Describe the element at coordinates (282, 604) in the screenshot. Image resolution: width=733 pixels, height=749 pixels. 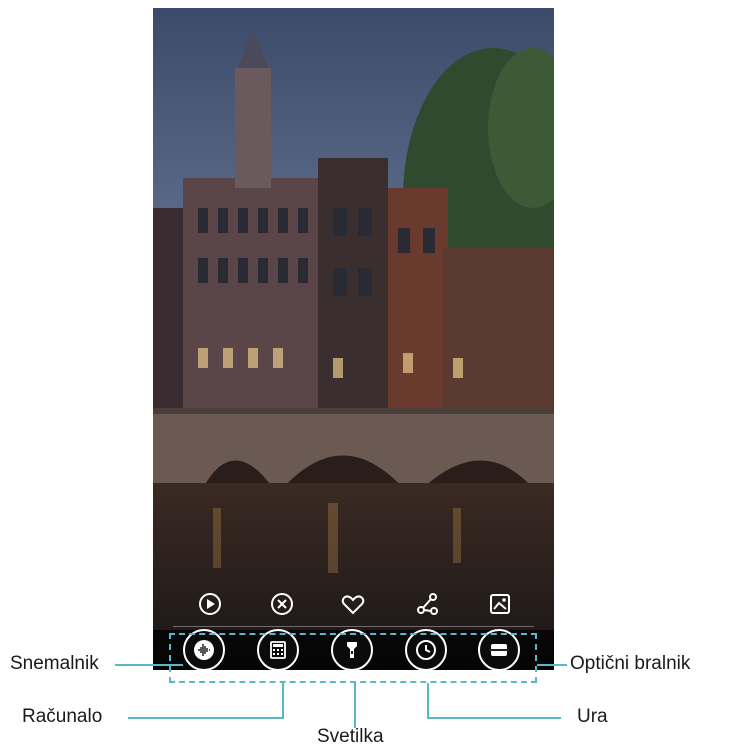
I see `close-circle-icon` at that location.